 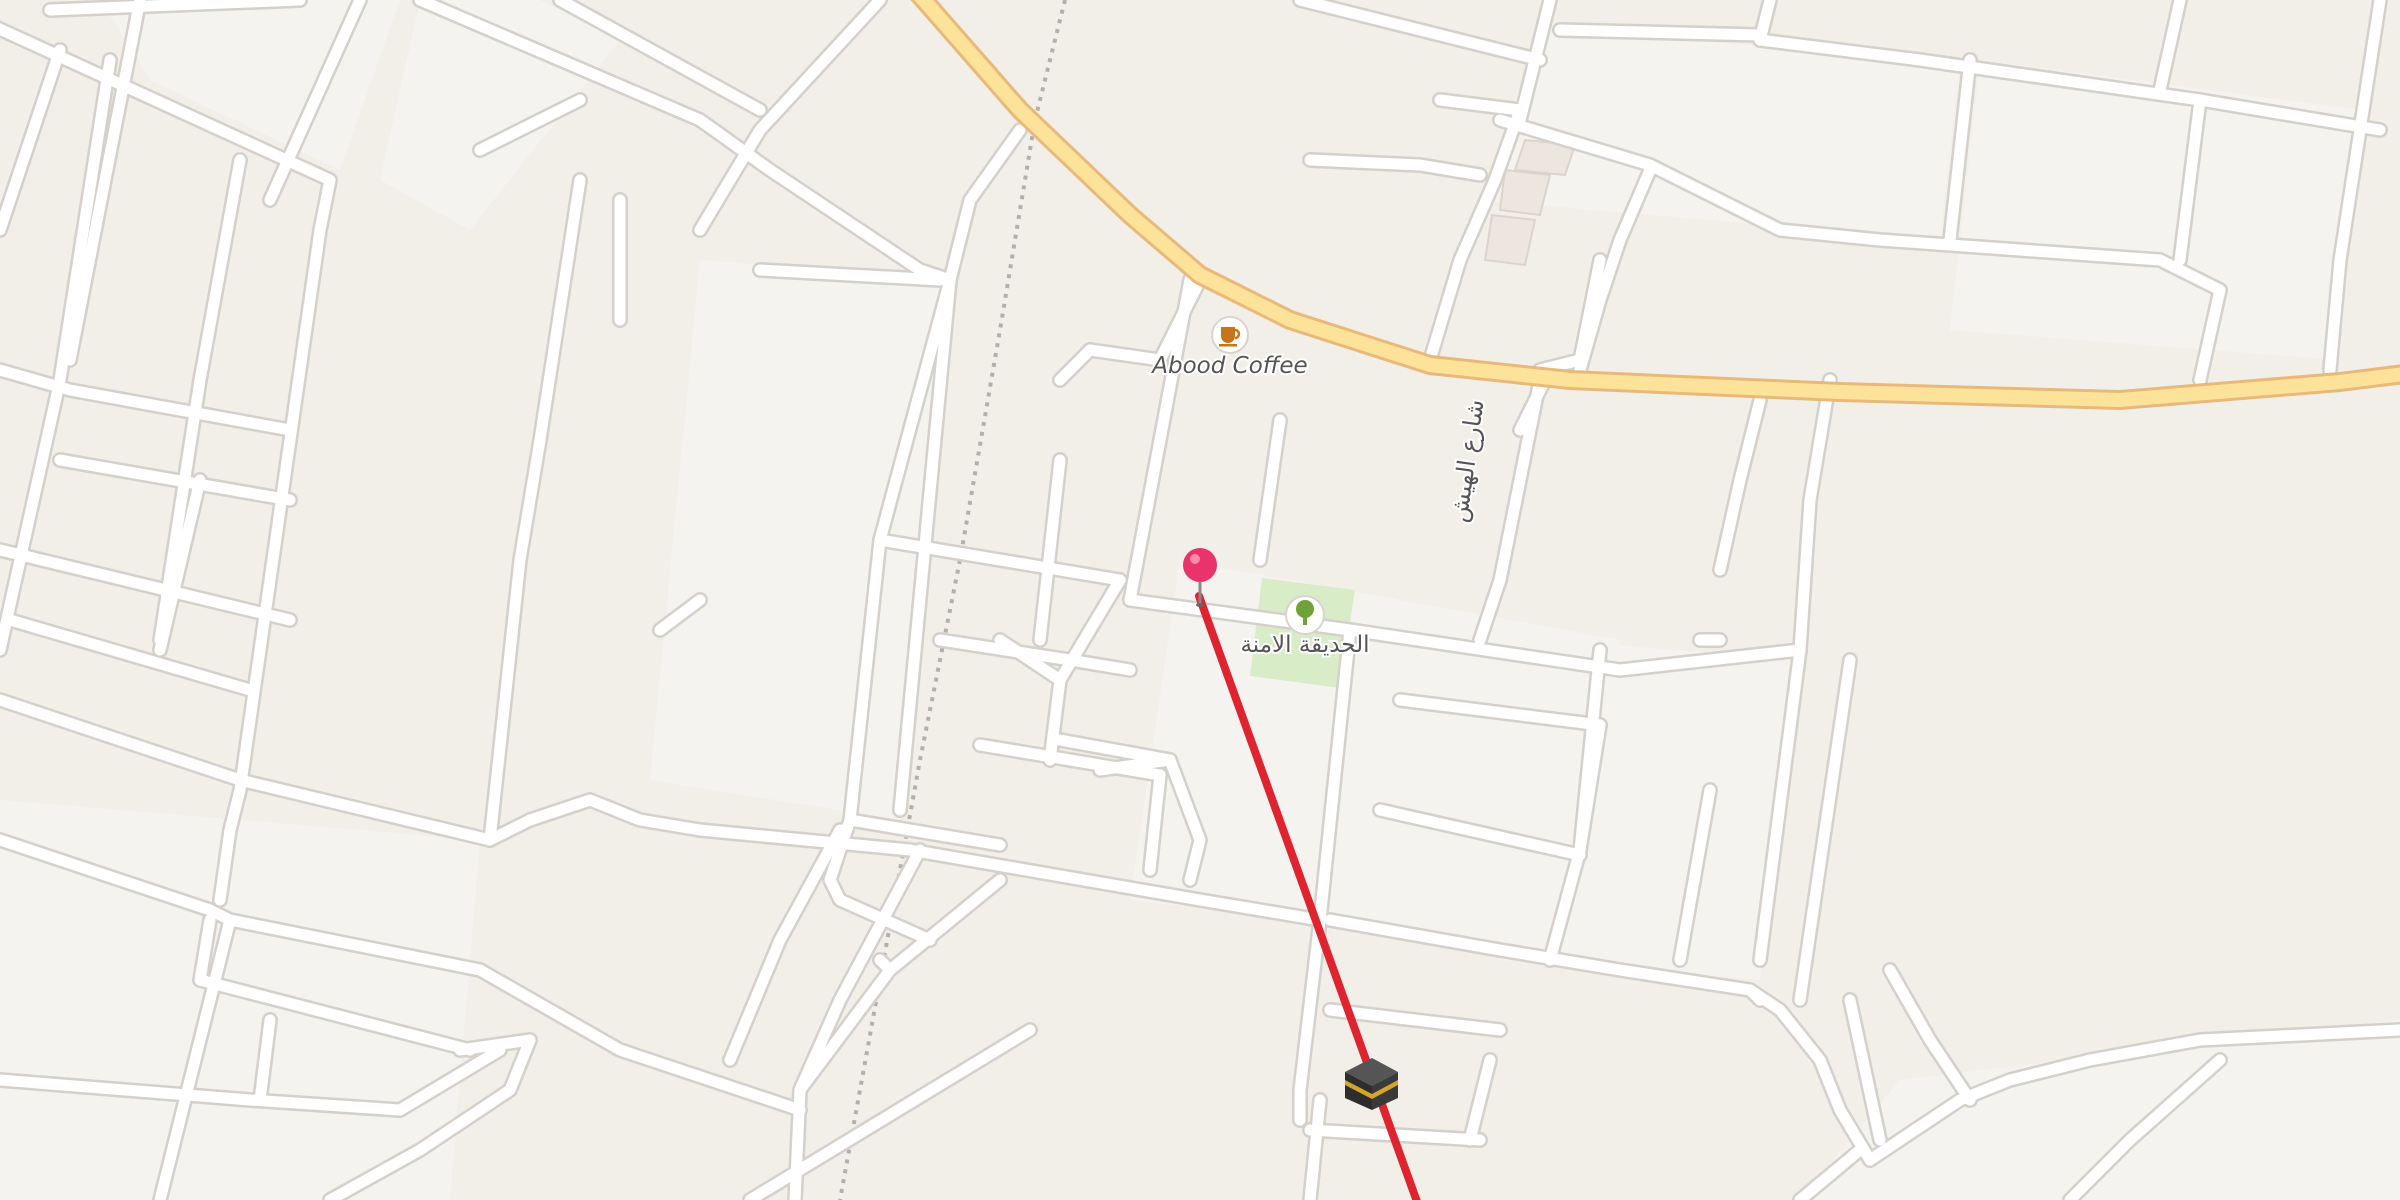 What do you see at coordinates (1228, 366) in the screenshot?
I see `poi-label-coffee: Abood Coffee` at bounding box center [1228, 366].